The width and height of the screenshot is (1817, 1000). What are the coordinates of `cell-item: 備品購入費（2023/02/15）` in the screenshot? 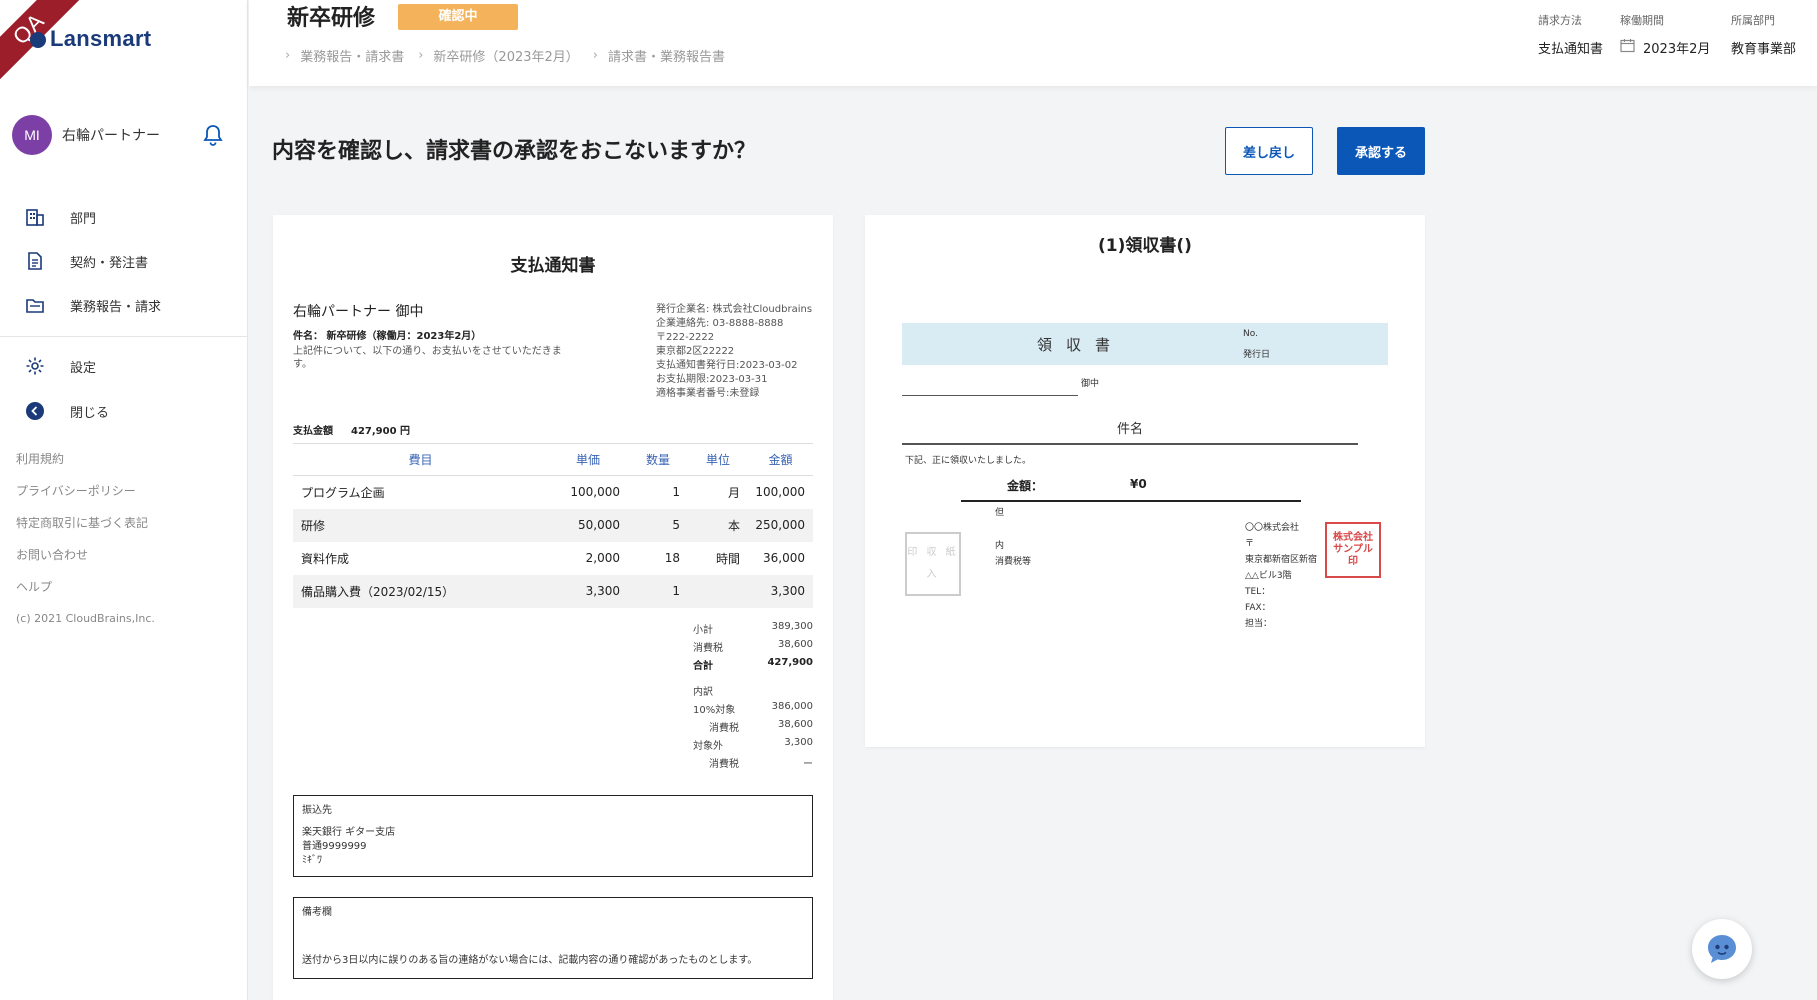 It's located at (420, 591).